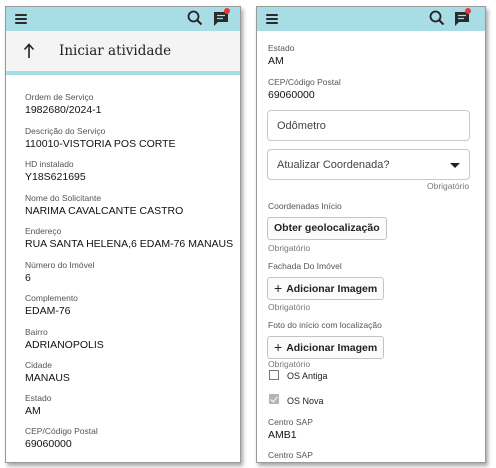 This screenshot has height=468, width=496. I want to click on field-ordem-servico: Ordem de Serviço 1982680/2024-1, so click(63, 104).